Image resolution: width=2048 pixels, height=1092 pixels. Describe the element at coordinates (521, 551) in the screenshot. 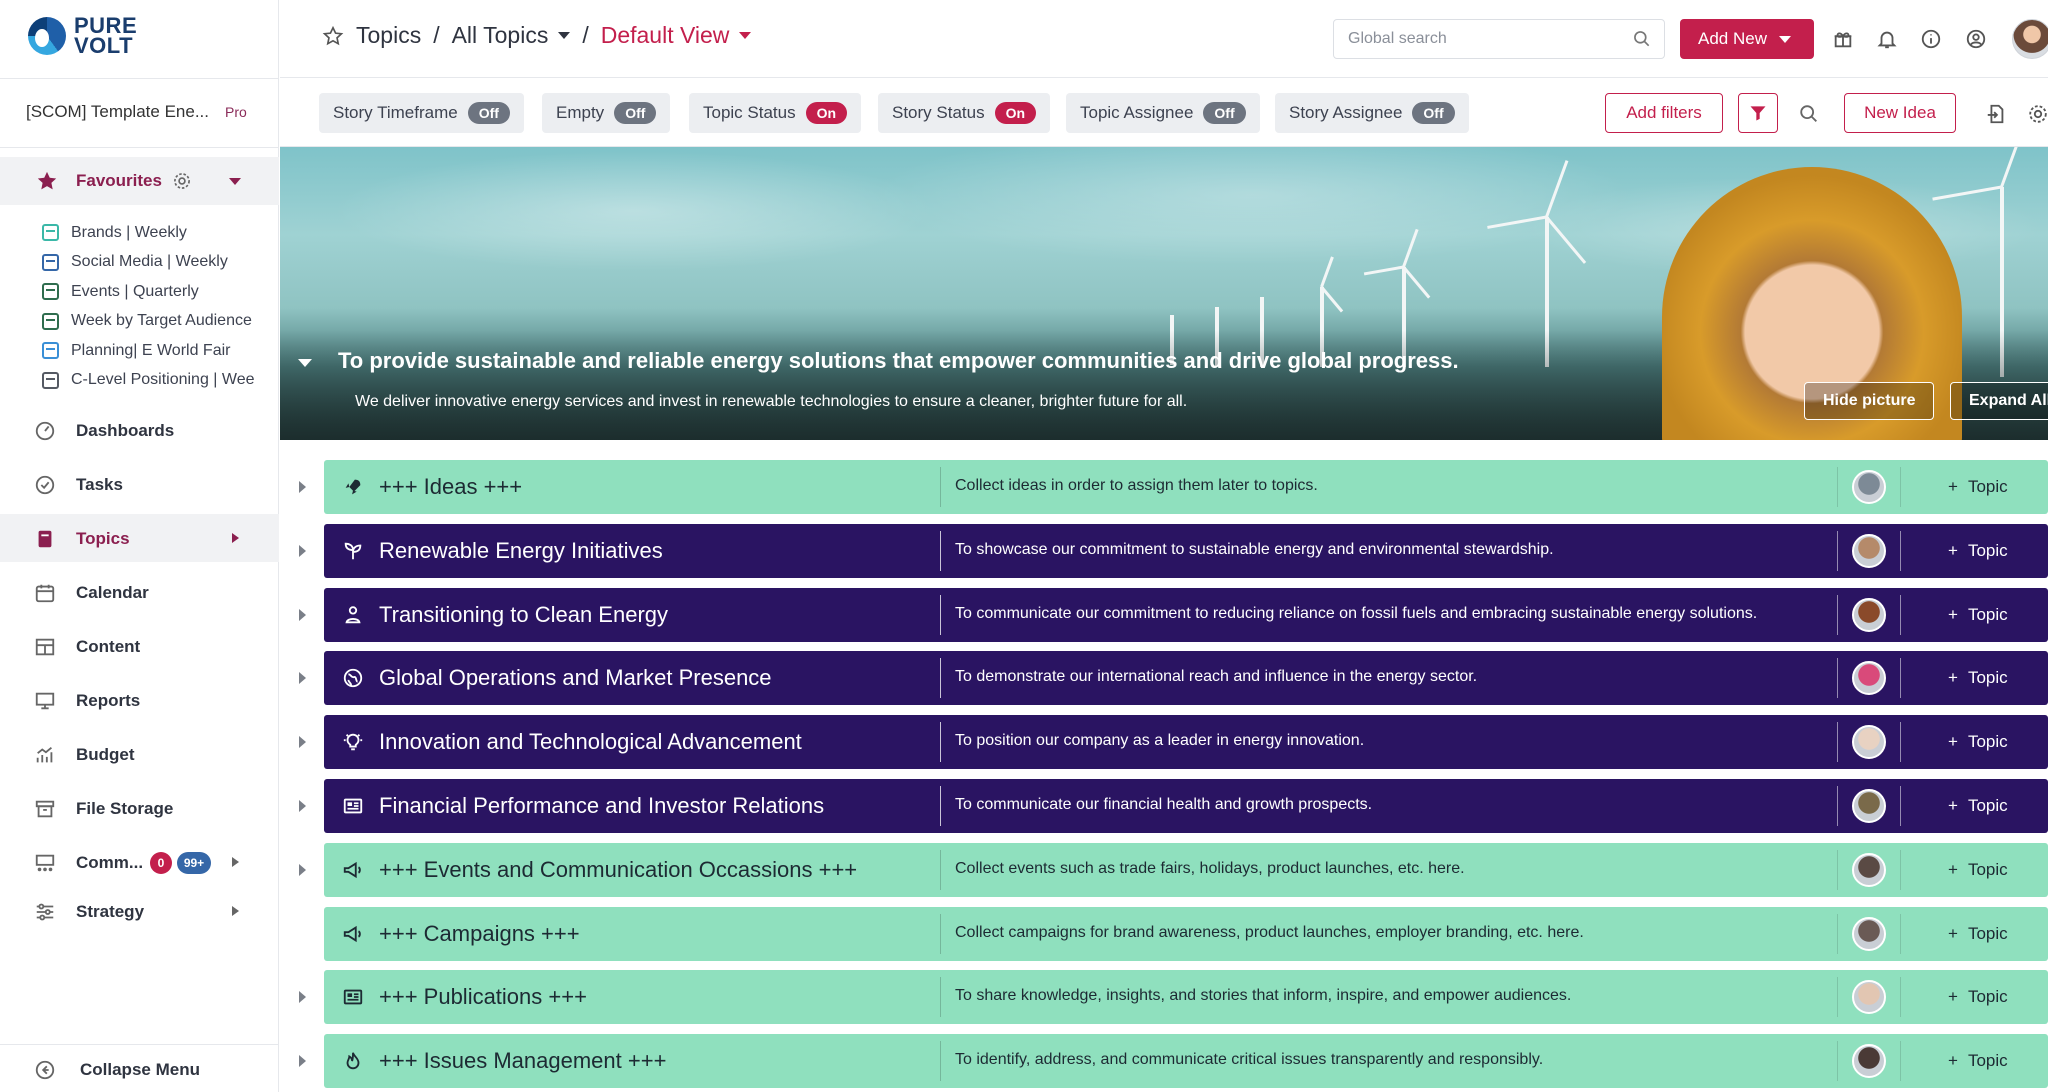

I see `topic-title: Renewable Energy Initiatives` at that location.